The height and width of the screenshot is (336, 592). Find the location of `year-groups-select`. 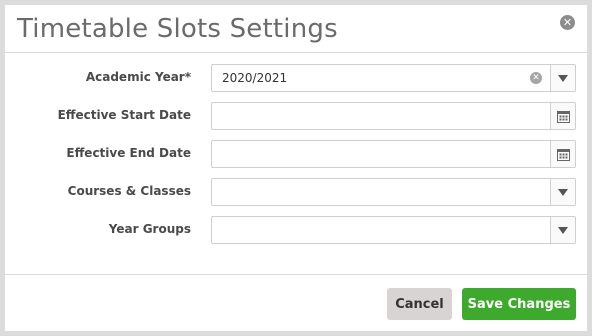

year-groups-select is located at coordinates (393, 230).